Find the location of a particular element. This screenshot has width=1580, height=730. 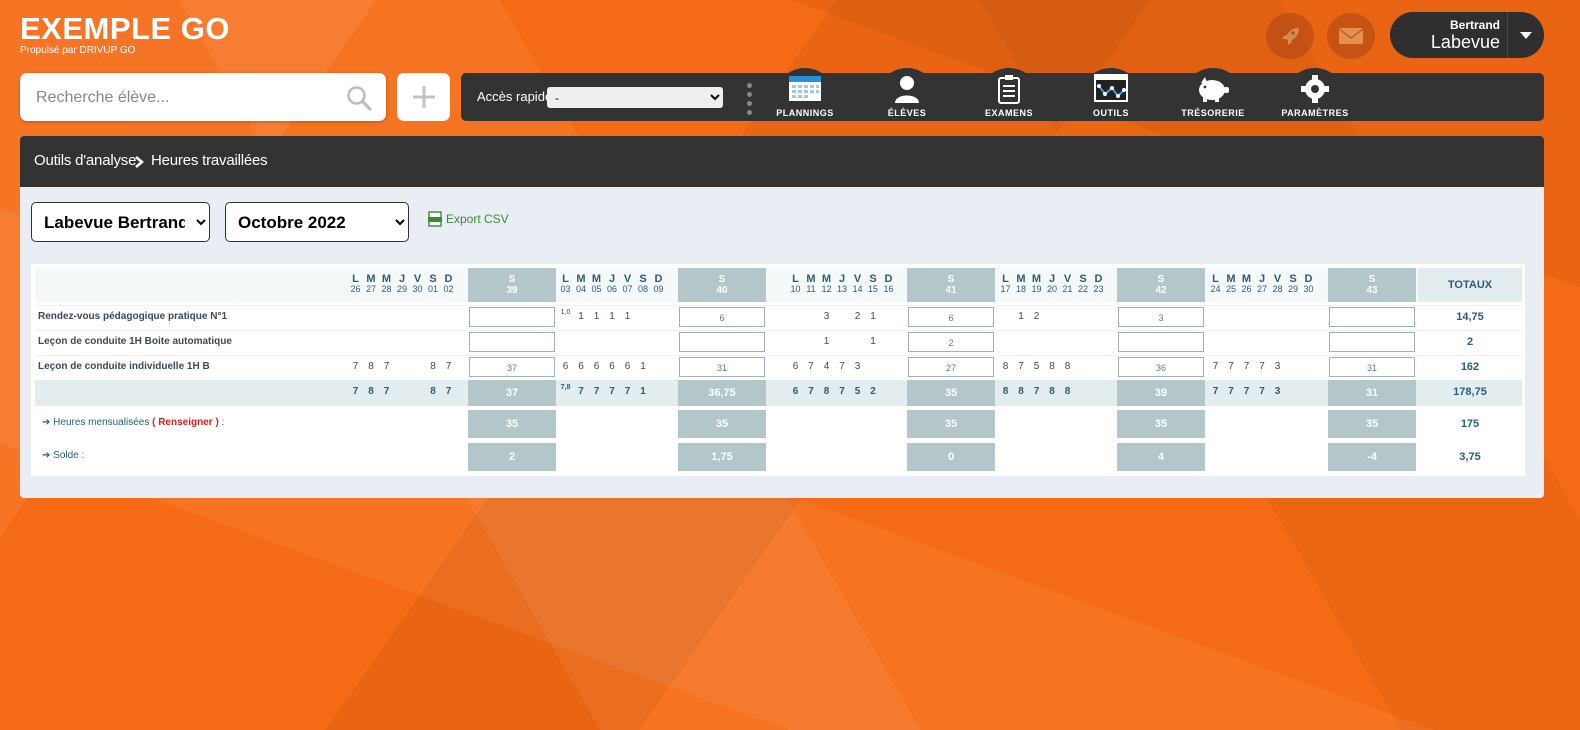

plus-icon is located at coordinates (423, 97).